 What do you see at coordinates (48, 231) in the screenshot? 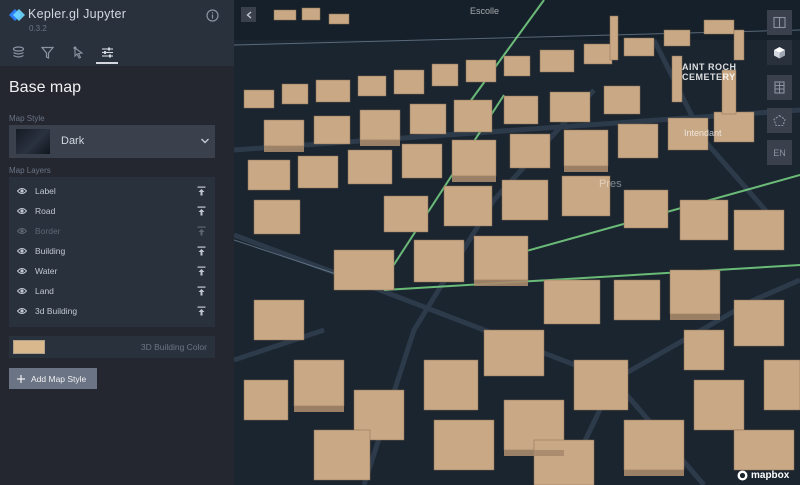
I see `map-layer-label: Border` at bounding box center [48, 231].